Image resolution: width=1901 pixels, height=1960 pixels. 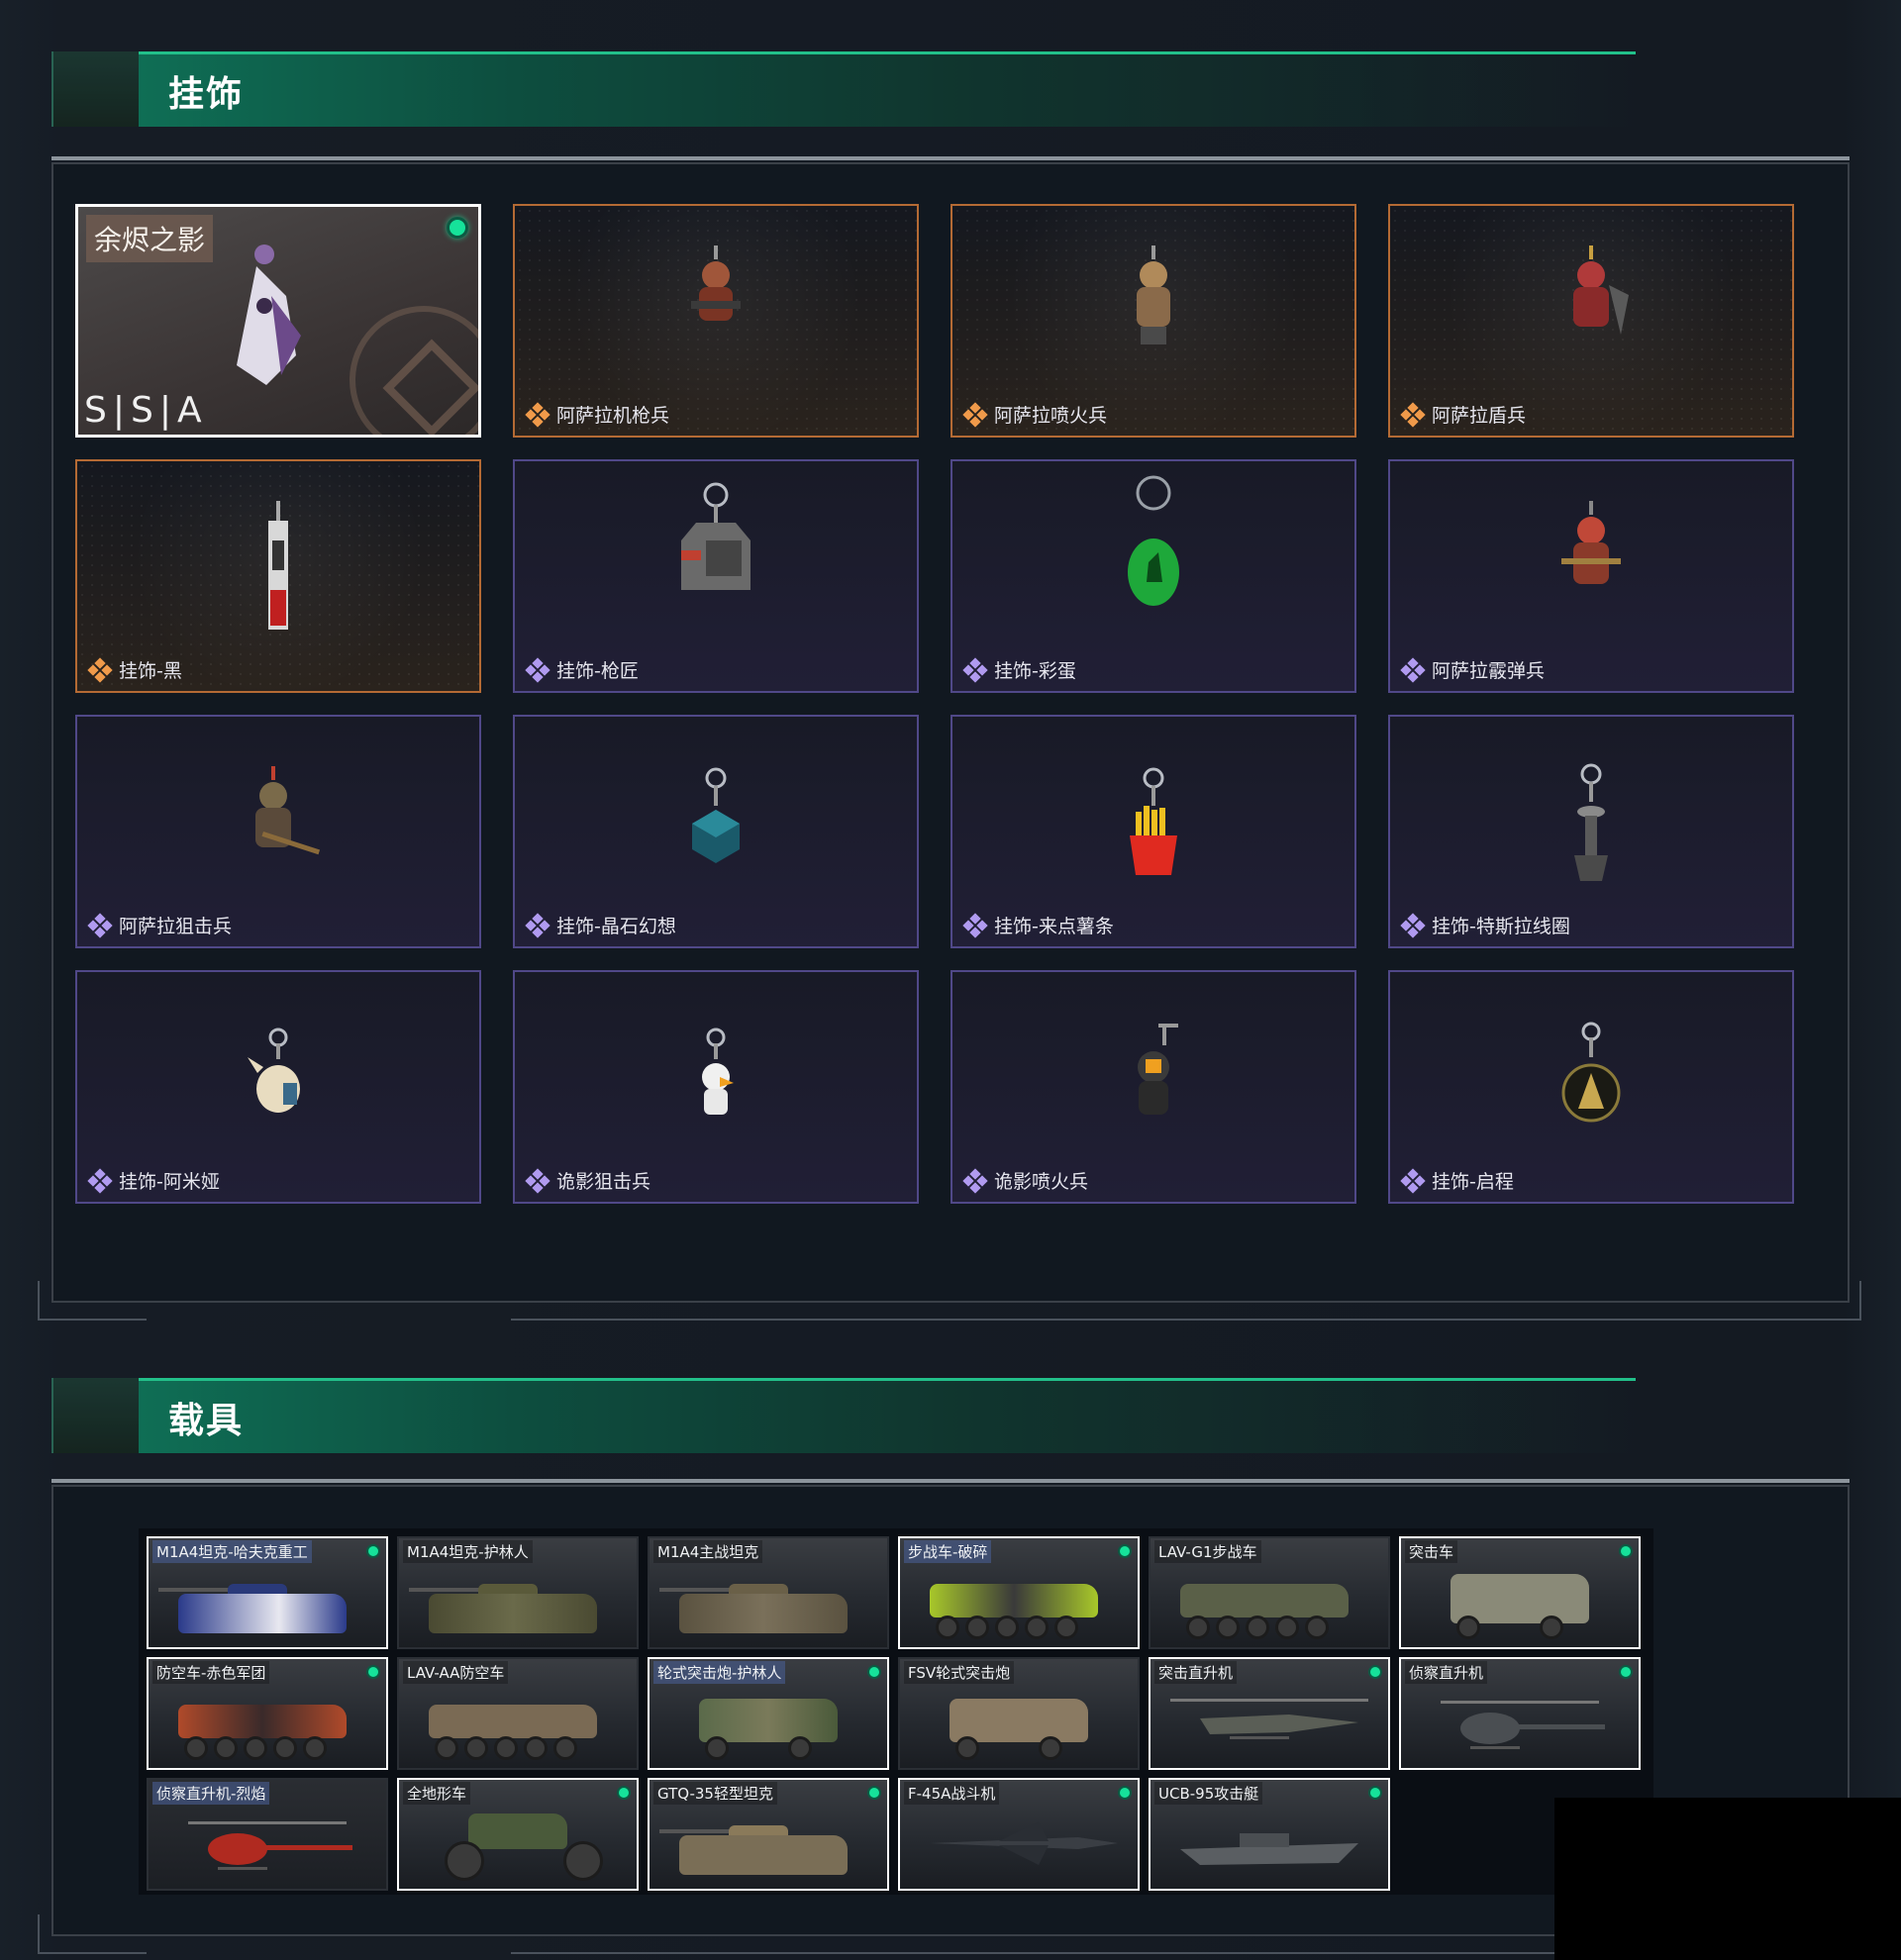 I want to click on charm-card: 挂饰-启程, so click(x=1591, y=1087).